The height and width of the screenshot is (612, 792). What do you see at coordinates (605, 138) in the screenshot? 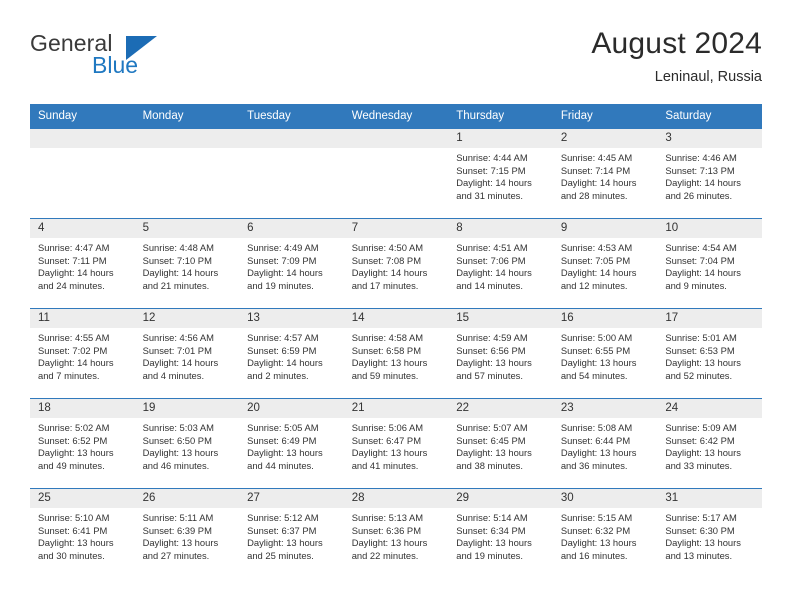
I see `day-number: 2` at bounding box center [605, 138].